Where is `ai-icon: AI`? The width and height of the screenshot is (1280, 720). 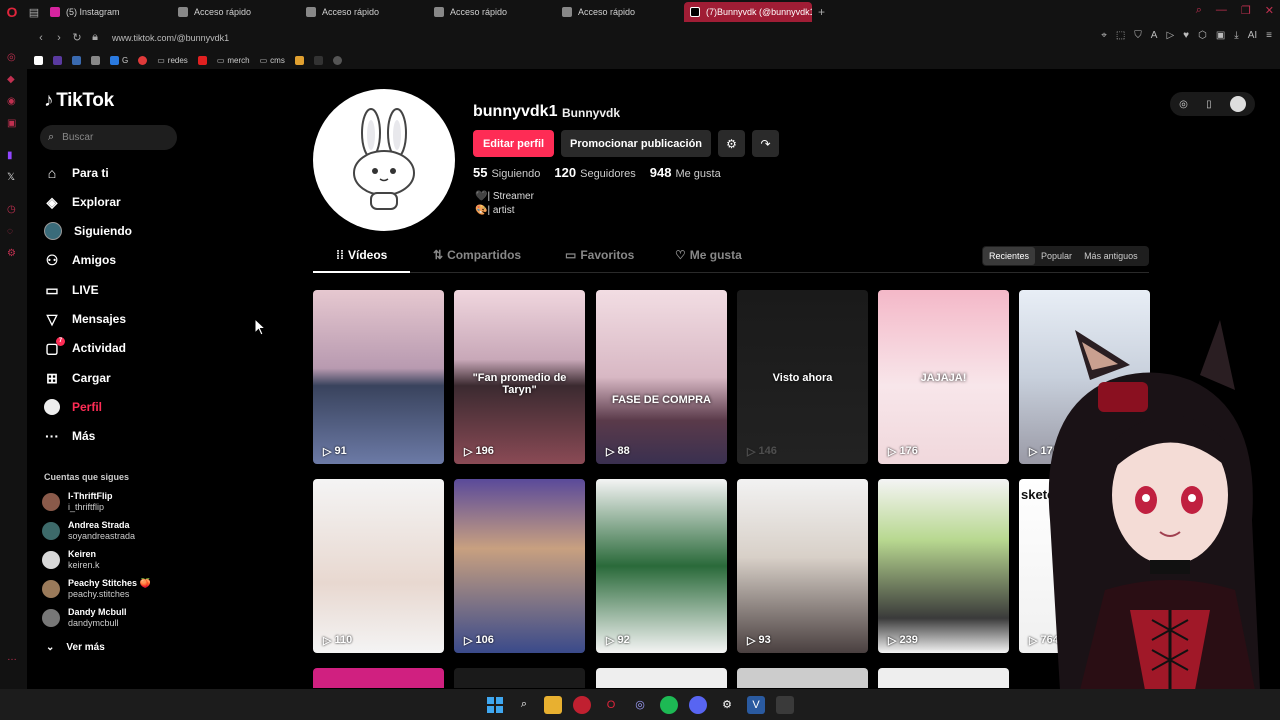 ai-icon: AI is located at coordinates (1252, 35).